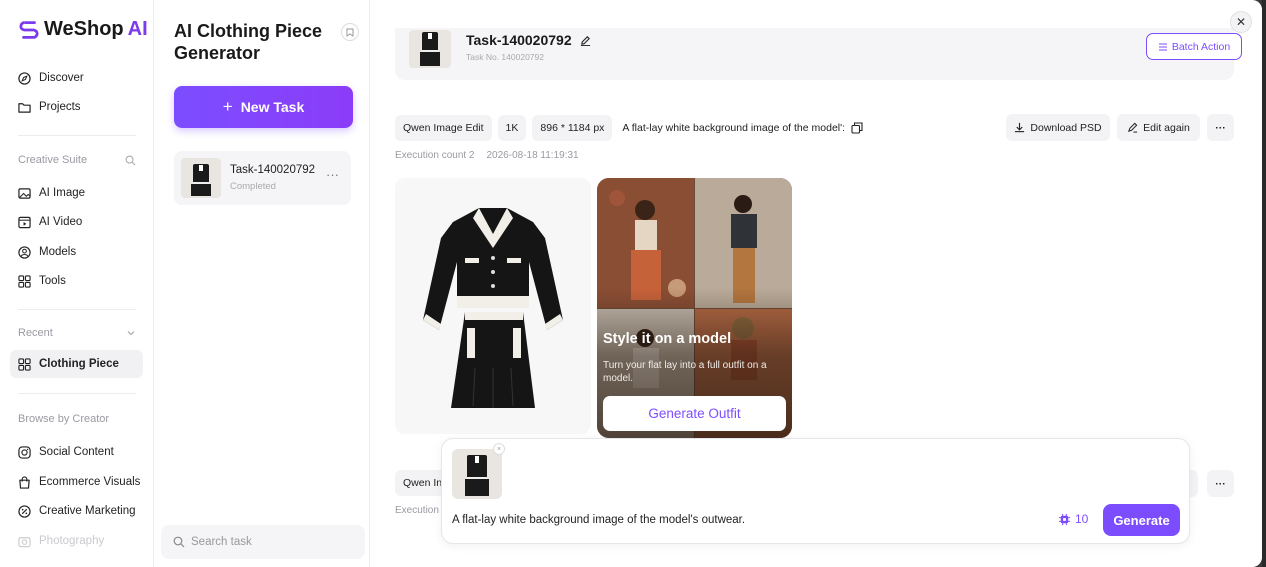  Describe the element at coordinates (24, 252) in the screenshot. I see `model-icon` at that location.